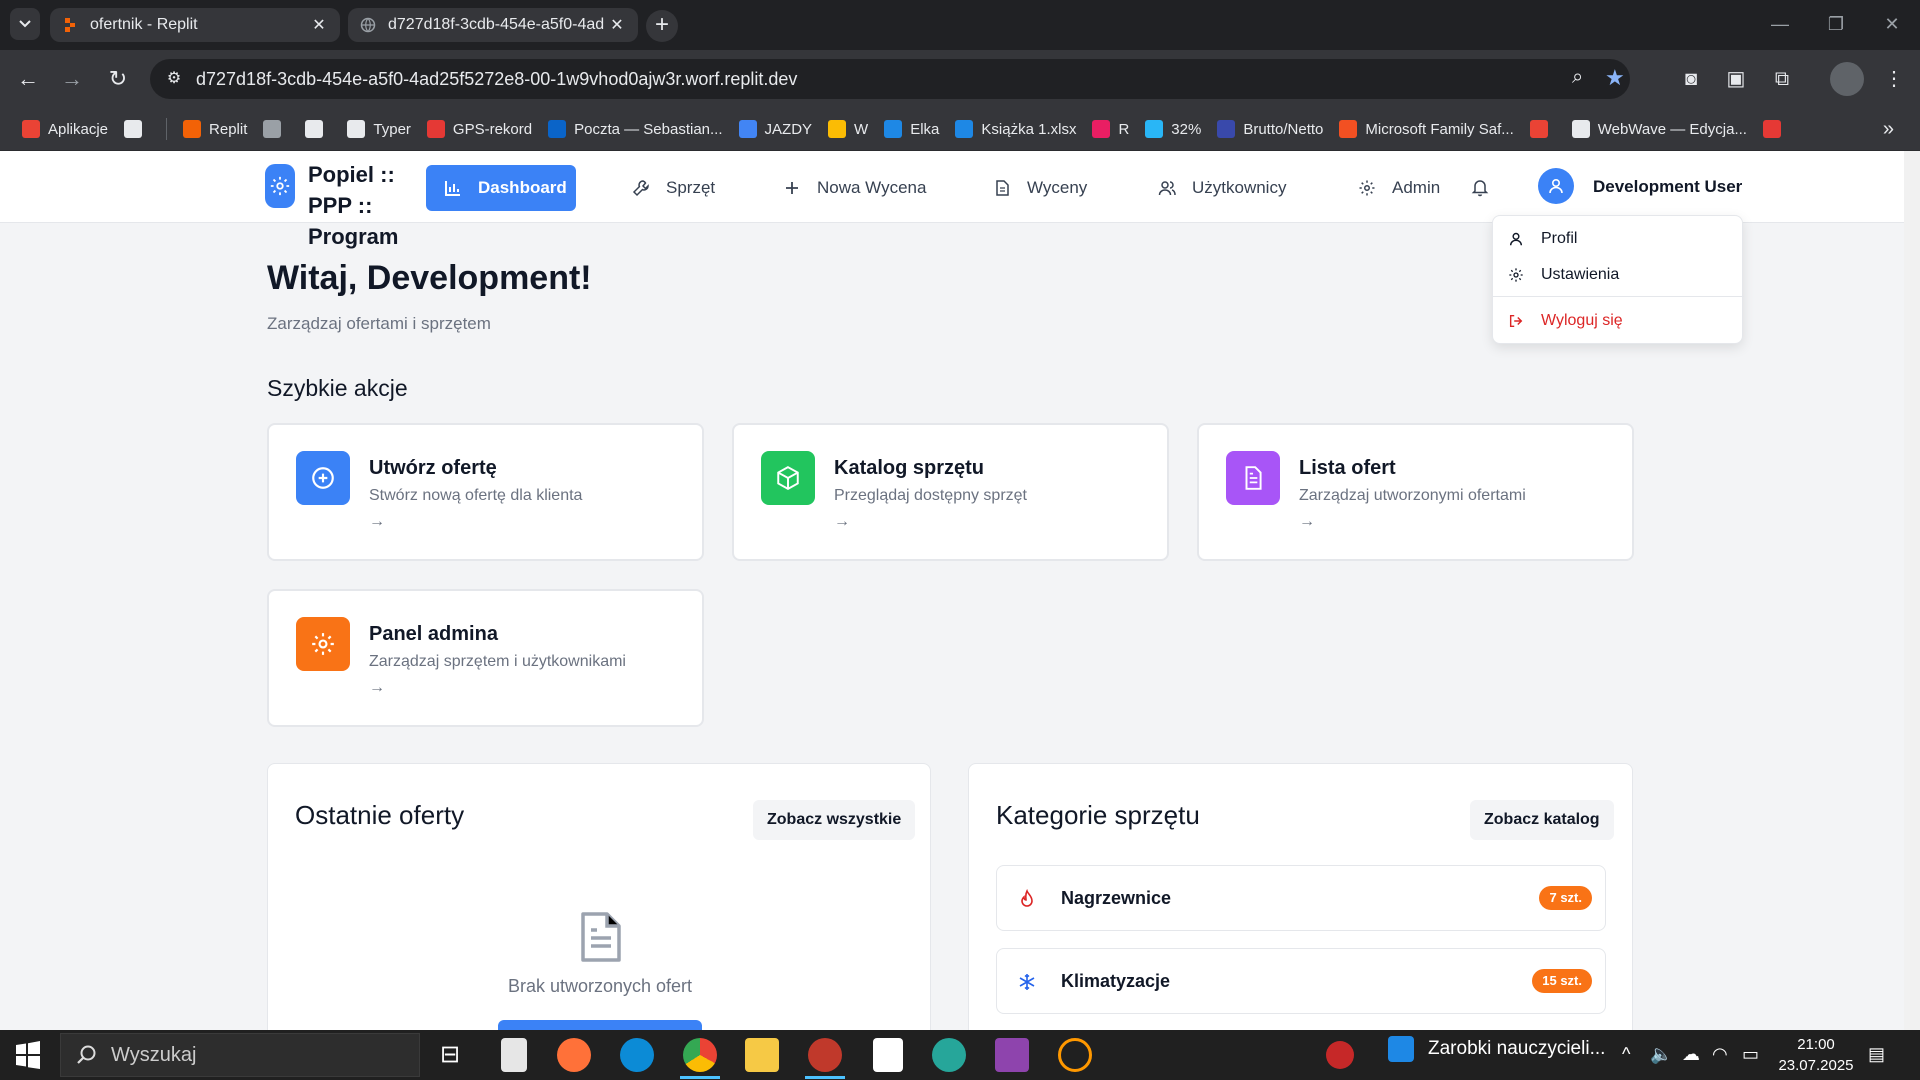 Image resolution: width=1920 pixels, height=1080 pixels. What do you see at coordinates (433, 468) in the screenshot?
I see `card-title: Utwórz ofertę` at bounding box center [433, 468].